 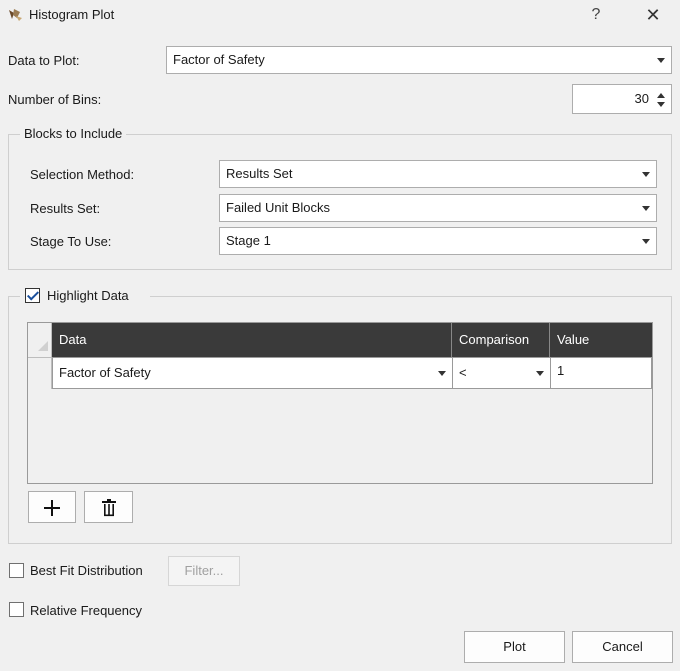 What do you see at coordinates (86, 610) in the screenshot?
I see `relative-frequency-label: Relative Frequency` at bounding box center [86, 610].